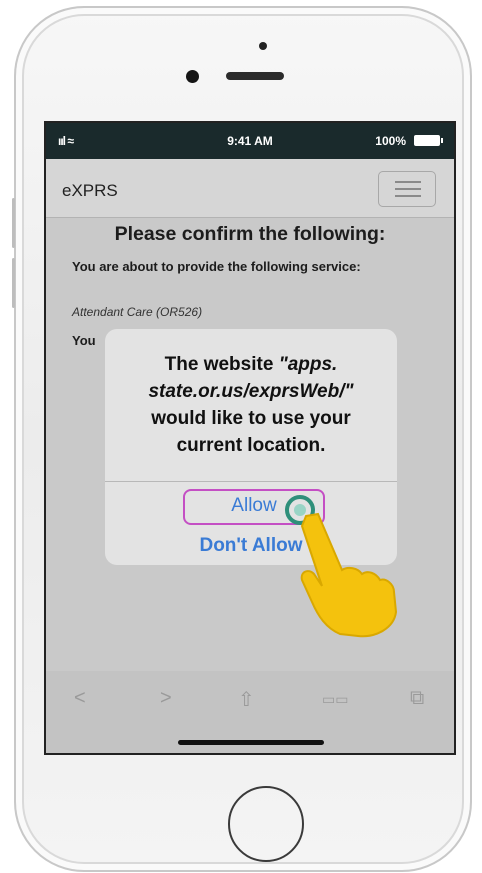  What do you see at coordinates (266, 824) in the screenshot?
I see `home-button` at bounding box center [266, 824].